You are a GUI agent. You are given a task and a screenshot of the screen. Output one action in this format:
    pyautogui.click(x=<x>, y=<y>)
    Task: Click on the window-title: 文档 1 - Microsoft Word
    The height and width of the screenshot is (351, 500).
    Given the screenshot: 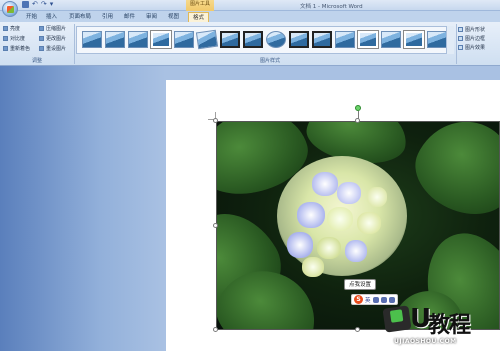 What is the action you would take?
    pyautogui.click(x=331, y=7)
    